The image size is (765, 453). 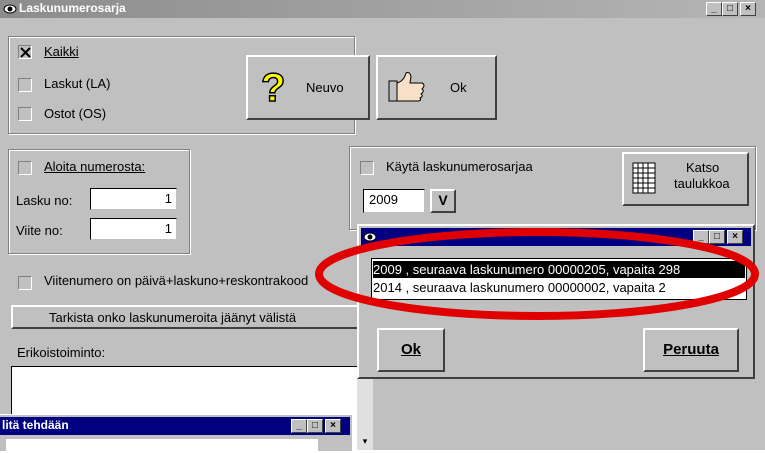 I want to click on check-x-icon, so click(x=25, y=52).